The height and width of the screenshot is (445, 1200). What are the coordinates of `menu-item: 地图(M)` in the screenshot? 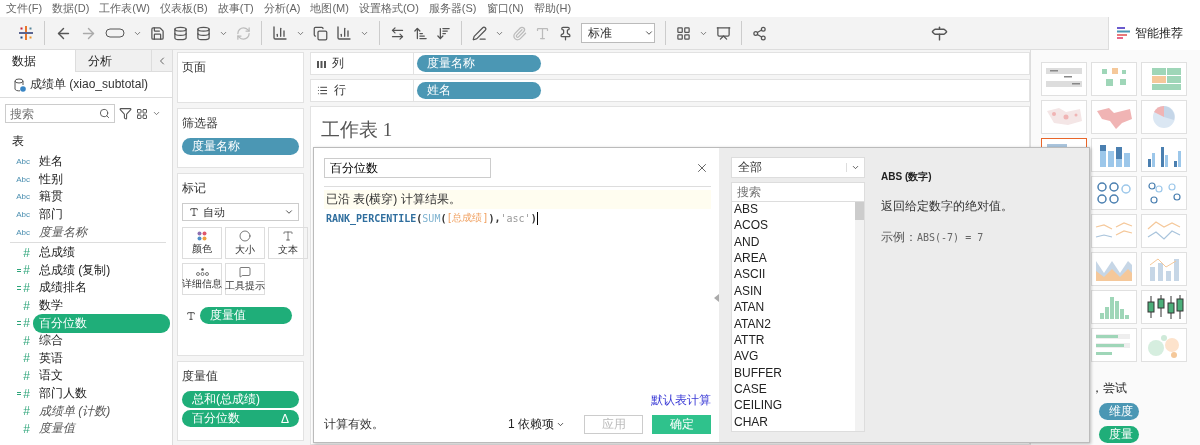 It's located at (332, 8).